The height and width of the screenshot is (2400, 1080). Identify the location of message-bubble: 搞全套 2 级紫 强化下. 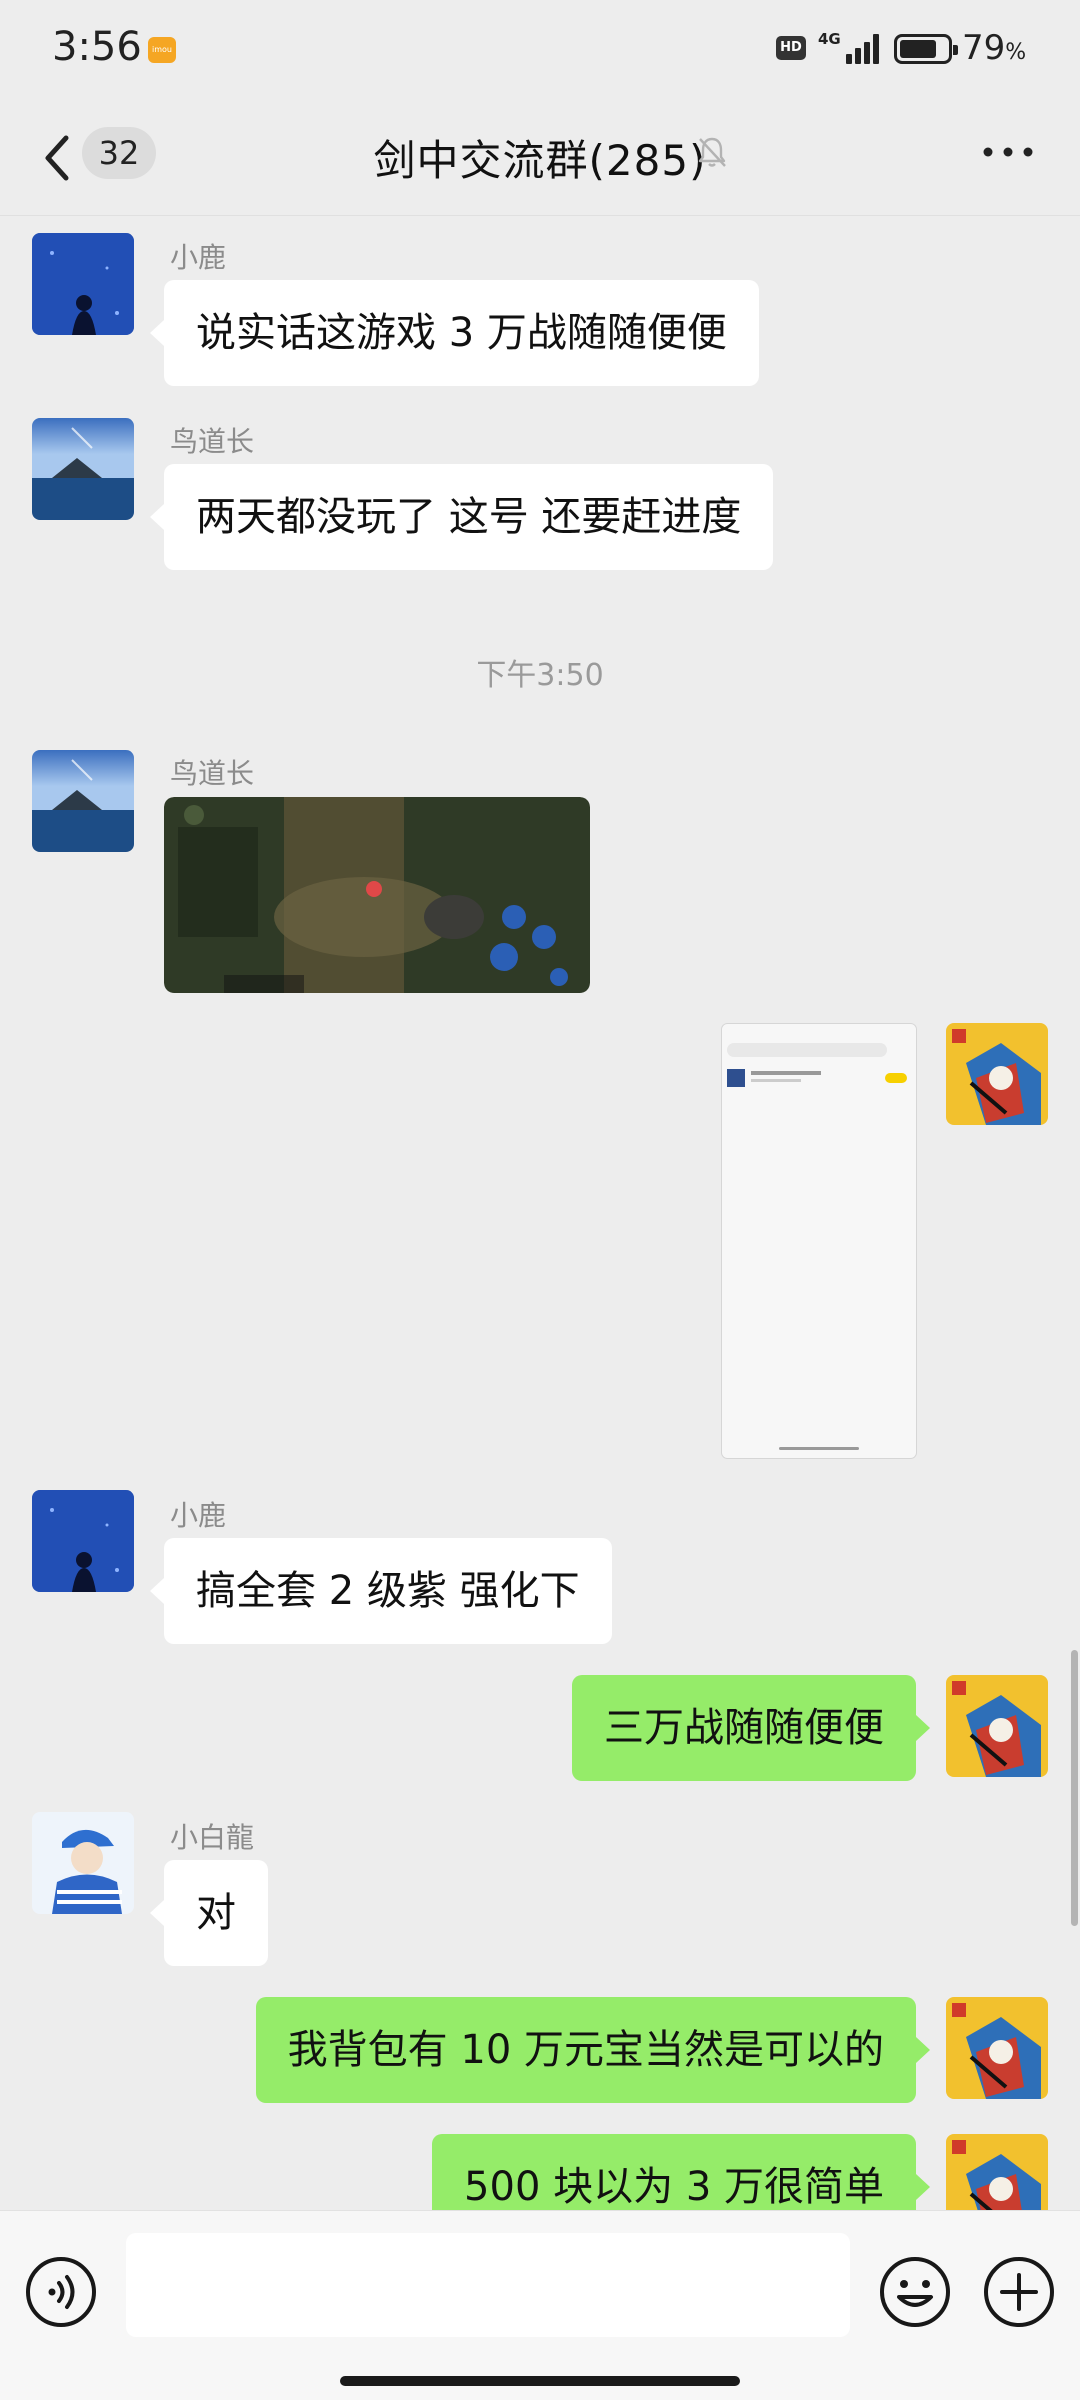
(381, 1591).